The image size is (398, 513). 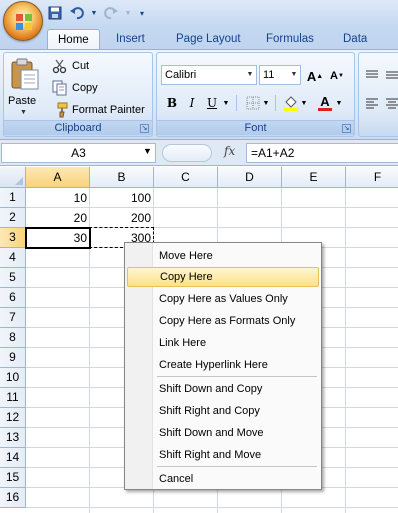 What do you see at coordinates (13, 278) in the screenshot?
I see `row-header: 5` at bounding box center [13, 278].